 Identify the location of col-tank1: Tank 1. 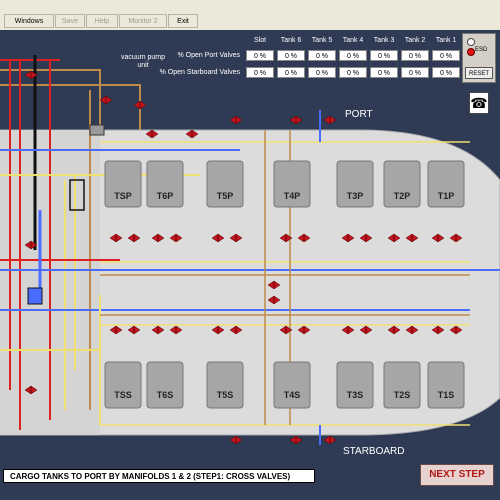
(446, 40).